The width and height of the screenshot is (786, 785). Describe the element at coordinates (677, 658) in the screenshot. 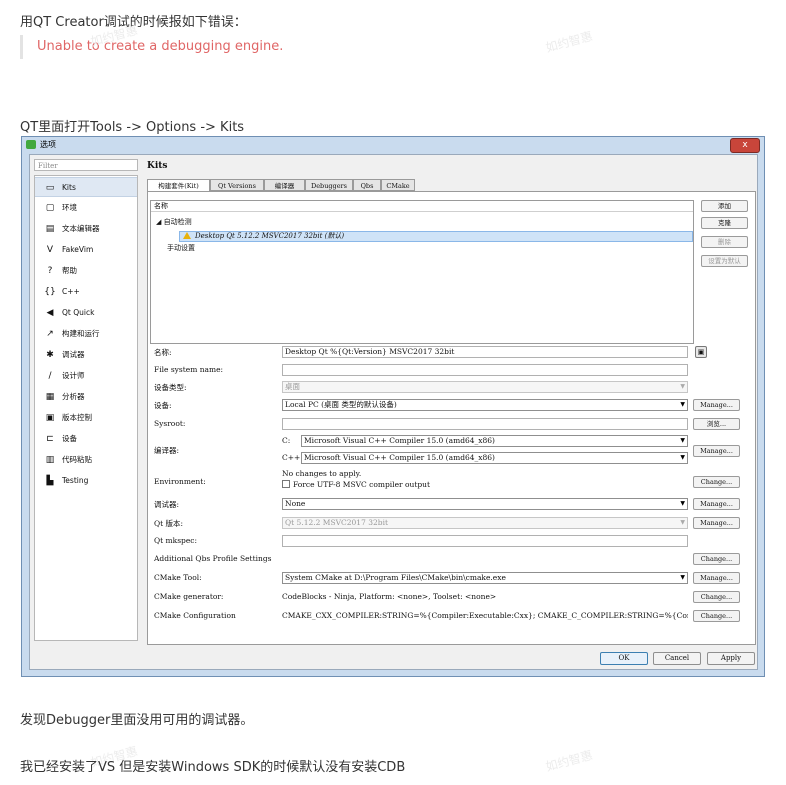

I see `cancel-button: Cancel` at that location.